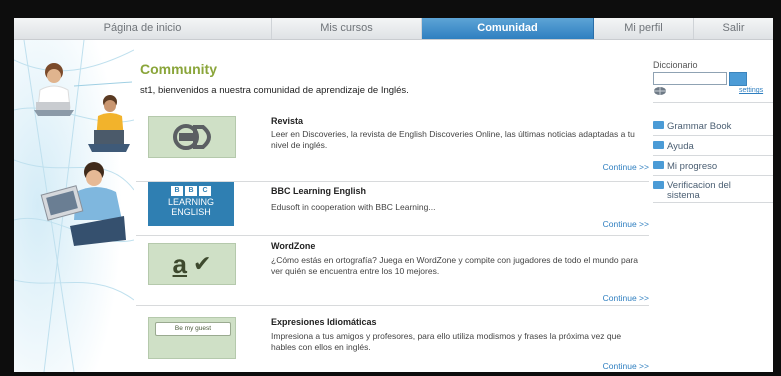 The height and width of the screenshot is (376, 781). Describe the element at coordinates (699, 190) in the screenshot. I see `sidebar-link-label: Verificacion del sistema` at that location.